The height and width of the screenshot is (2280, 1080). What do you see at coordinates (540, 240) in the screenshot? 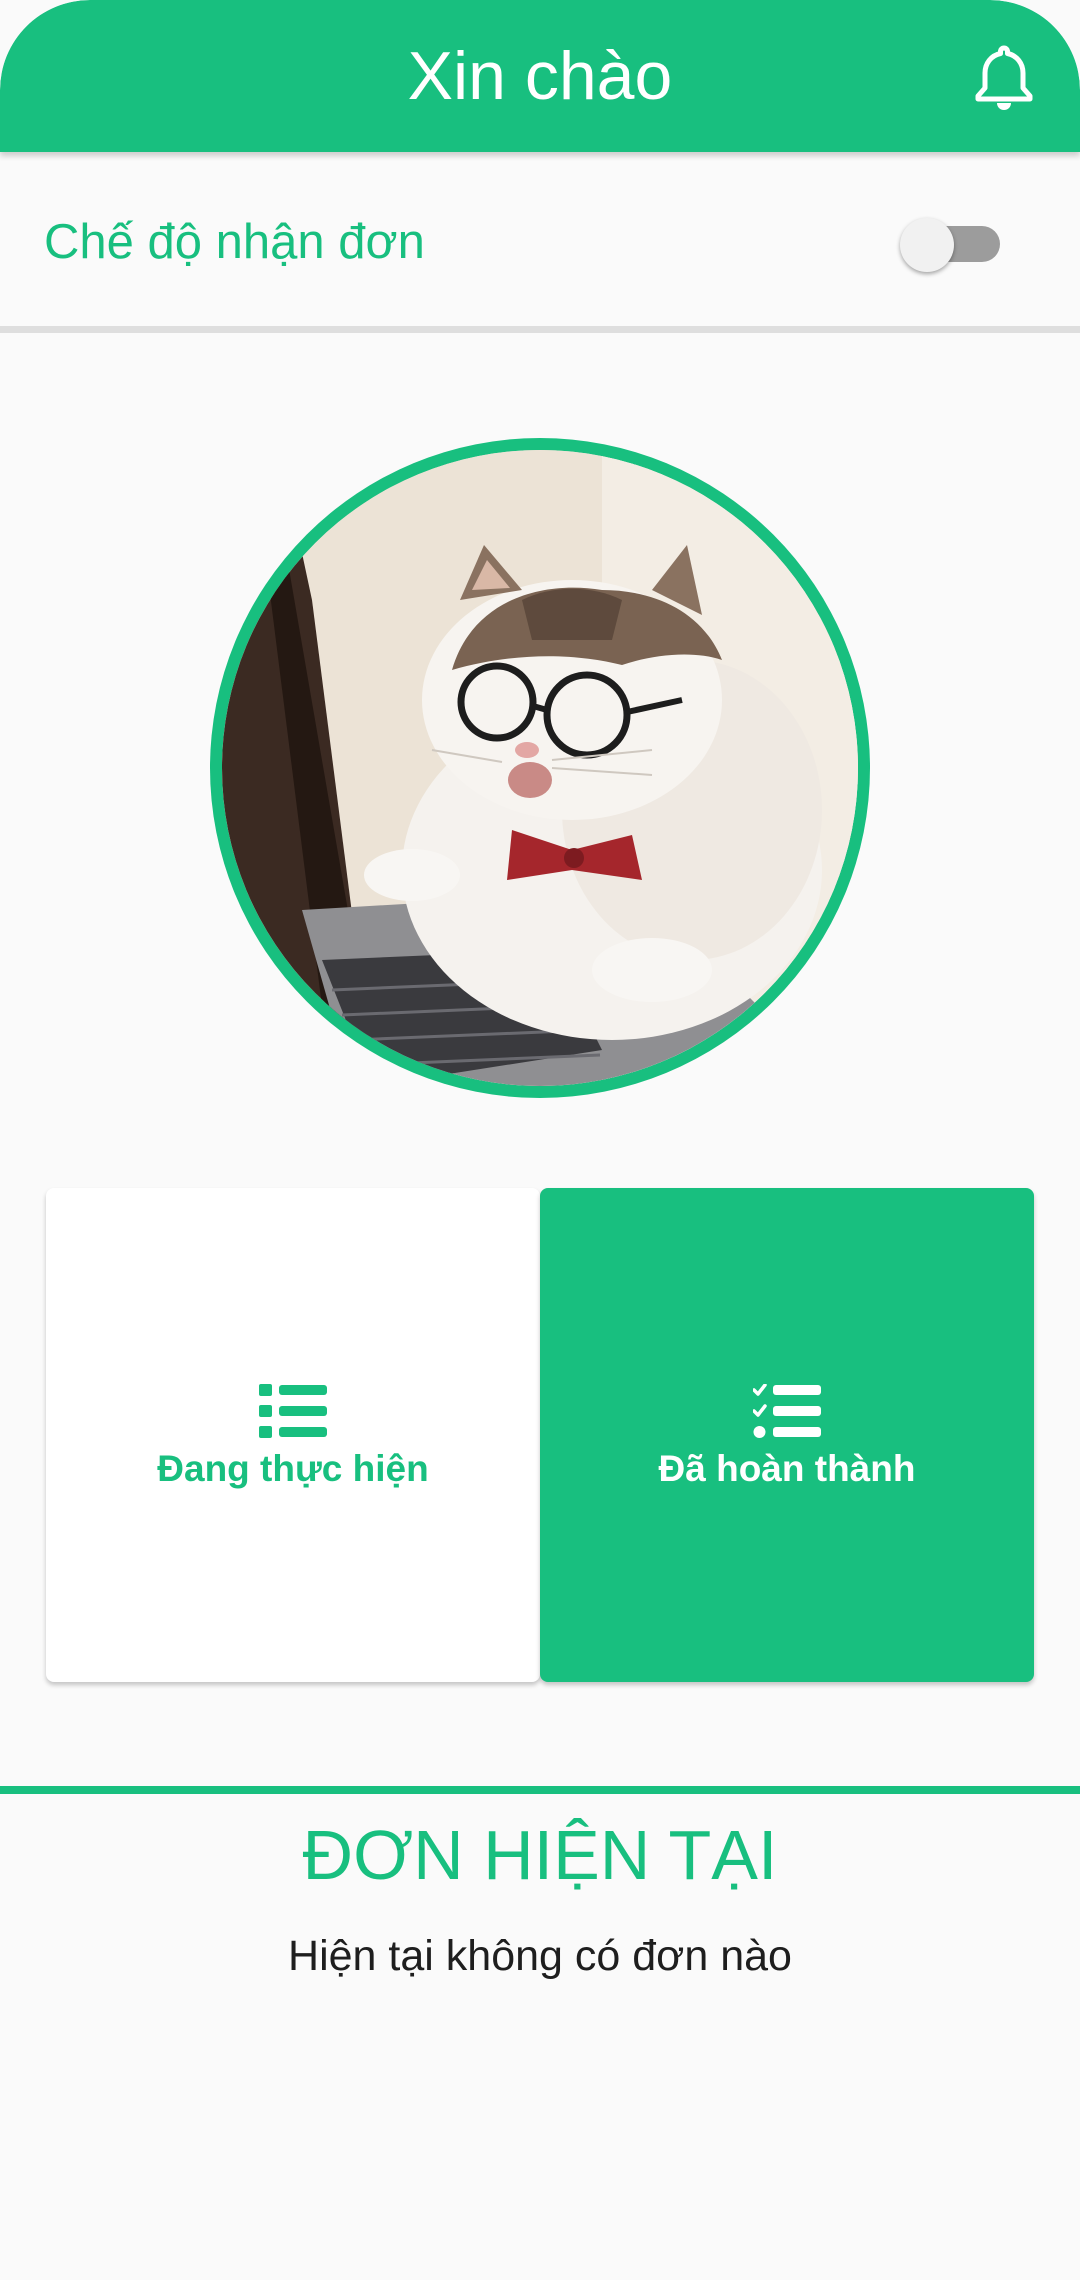
I see `order-mode-row: Chế độ nhận đơn` at bounding box center [540, 240].